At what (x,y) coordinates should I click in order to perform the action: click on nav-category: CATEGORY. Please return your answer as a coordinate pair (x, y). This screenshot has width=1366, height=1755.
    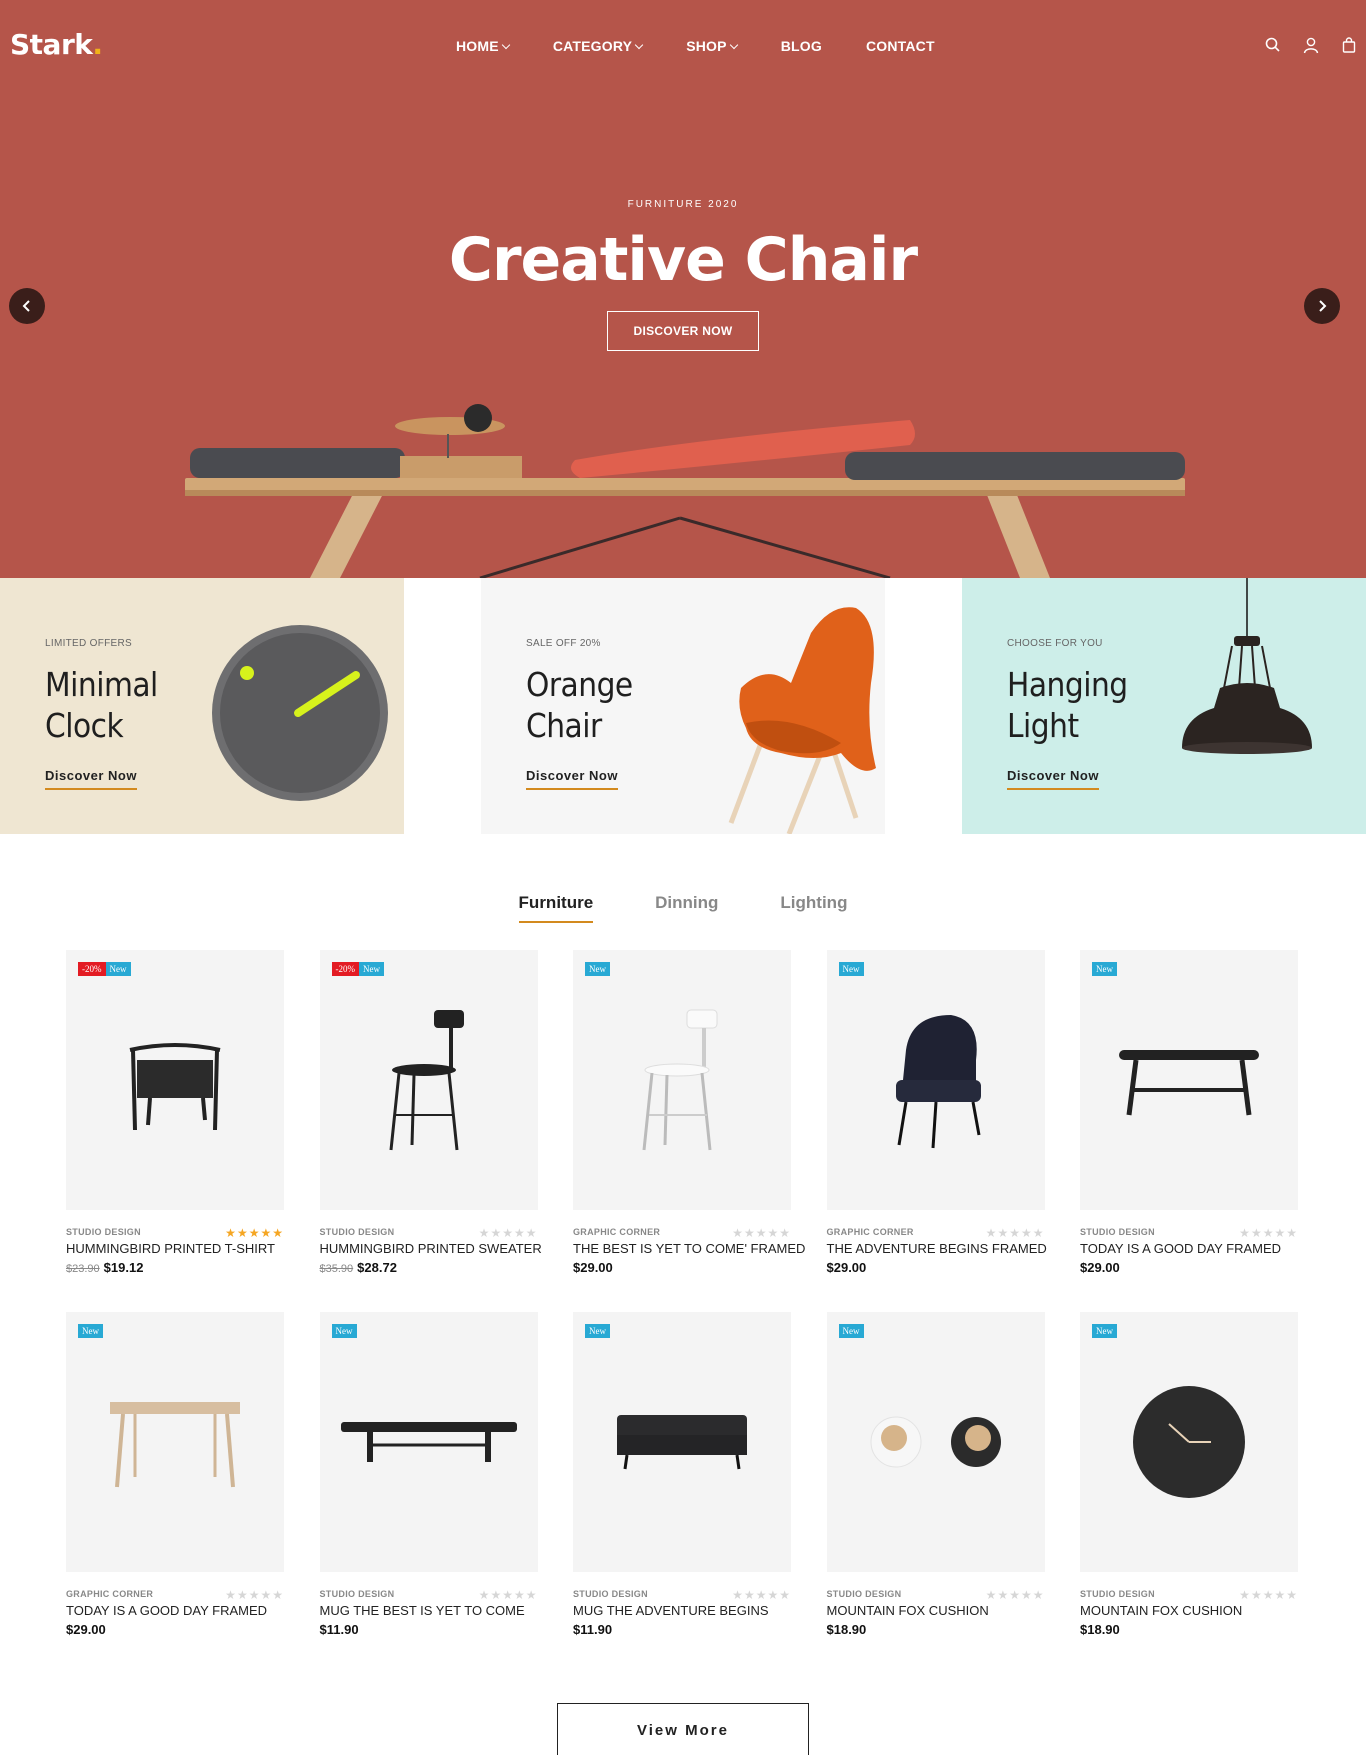
    Looking at the image, I should click on (598, 46).